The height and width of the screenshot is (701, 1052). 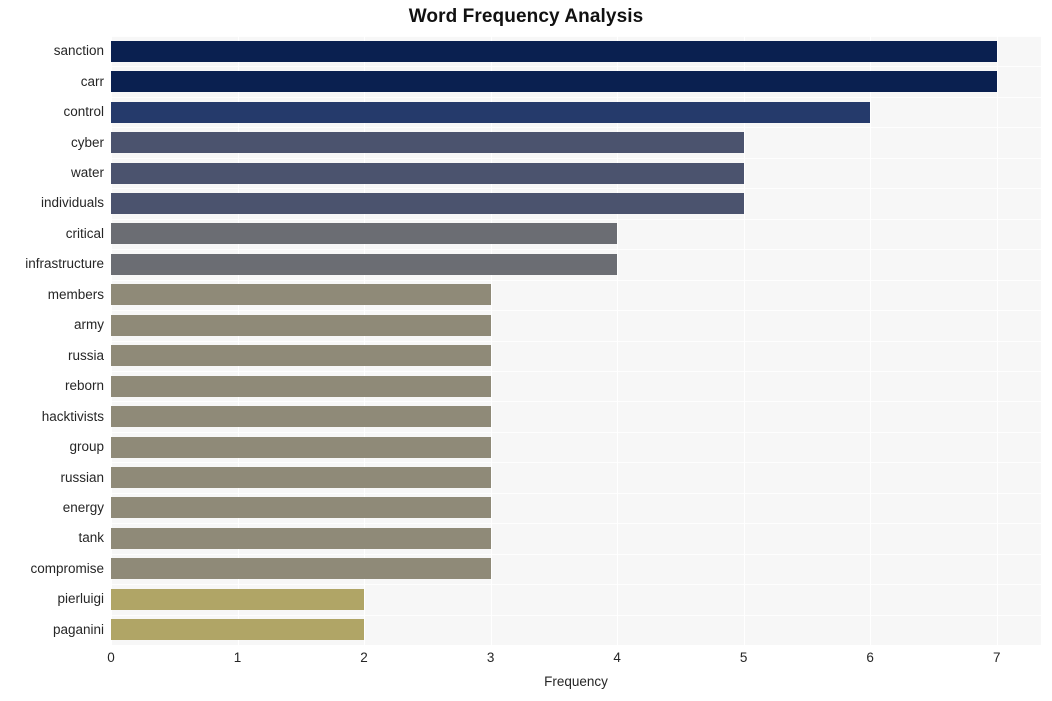 What do you see at coordinates (86, 447) in the screenshot?
I see `y-tick-label: group` at bounding box center [86, 447].